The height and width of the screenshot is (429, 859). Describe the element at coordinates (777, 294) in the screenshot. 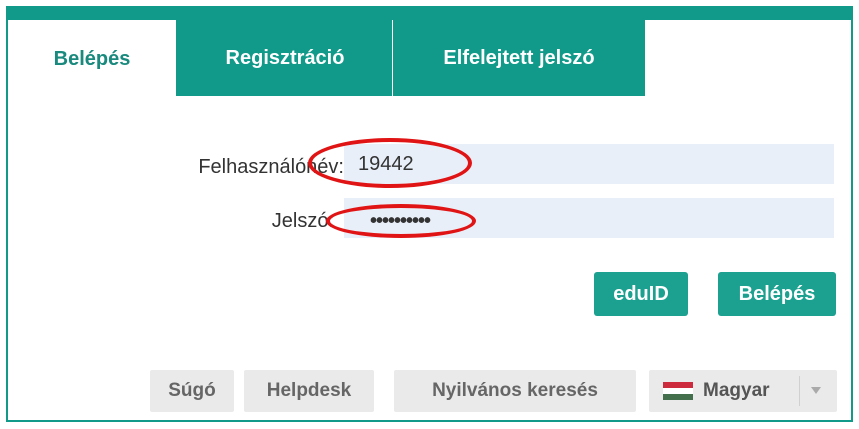

I see `login-button: Belépés` at that location.